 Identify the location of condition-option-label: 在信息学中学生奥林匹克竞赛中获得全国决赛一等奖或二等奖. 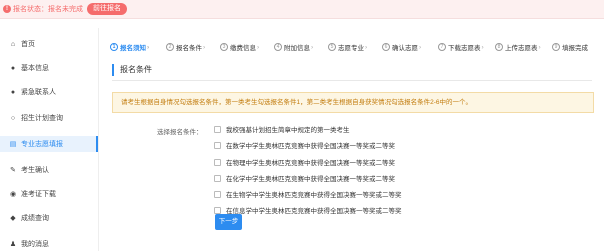
(314, 211).